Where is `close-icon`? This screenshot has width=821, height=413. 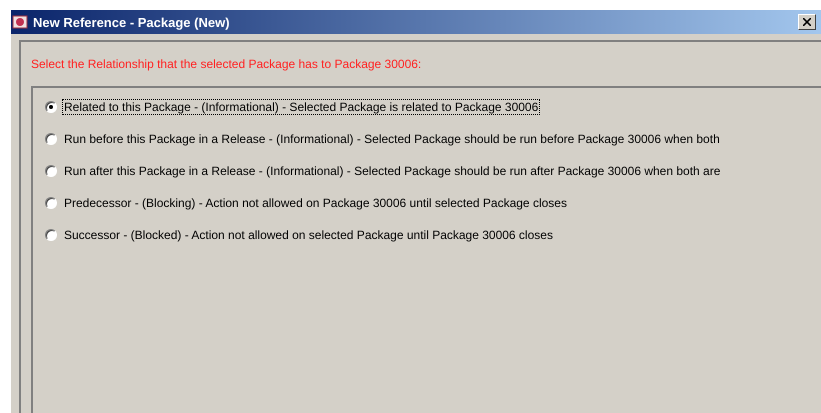
close-icon is located at coordinates (807, 22).